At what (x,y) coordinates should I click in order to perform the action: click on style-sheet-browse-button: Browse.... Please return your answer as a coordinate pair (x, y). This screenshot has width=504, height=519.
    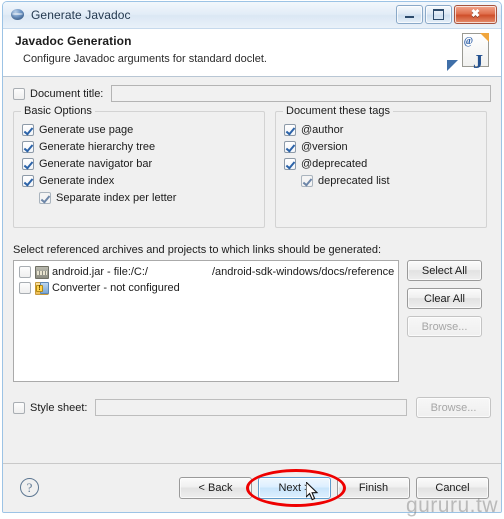
    Looking at the image, I should click on (453, 407).